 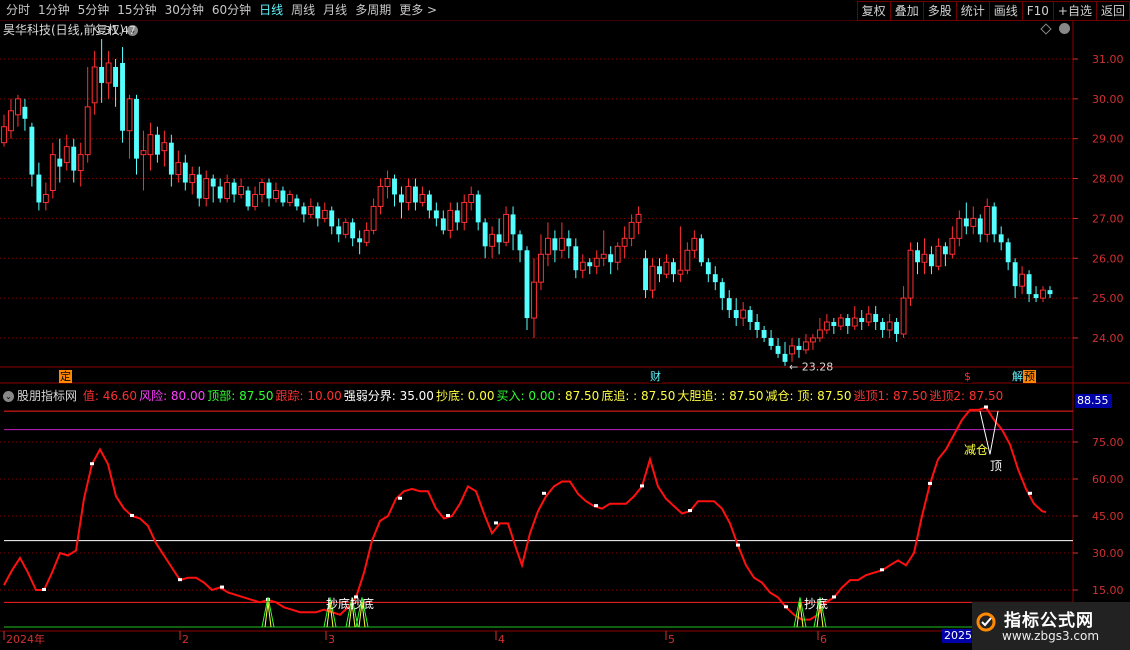 What do you see at coordinates (1108, 99) in the screenshot?
I see `price-tick-label: 30.00` at bounding box center [1108, 99].